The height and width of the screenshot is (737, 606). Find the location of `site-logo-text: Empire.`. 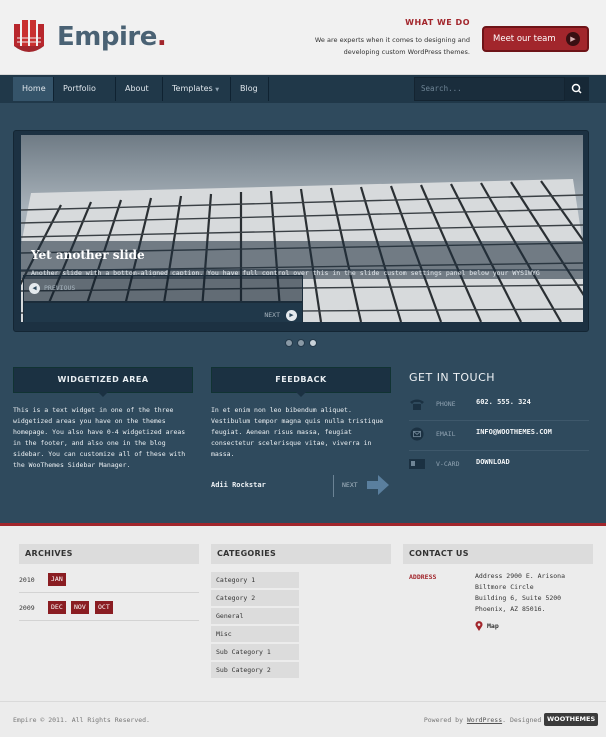

site-logo-text: Empire. is located at coordinates (112, 37).